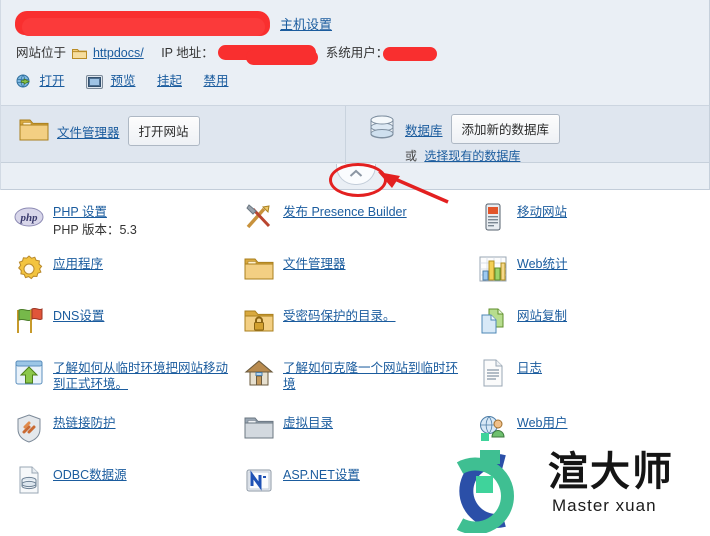  I want to click on tool-link: 热链接防护, so click(84, 423).